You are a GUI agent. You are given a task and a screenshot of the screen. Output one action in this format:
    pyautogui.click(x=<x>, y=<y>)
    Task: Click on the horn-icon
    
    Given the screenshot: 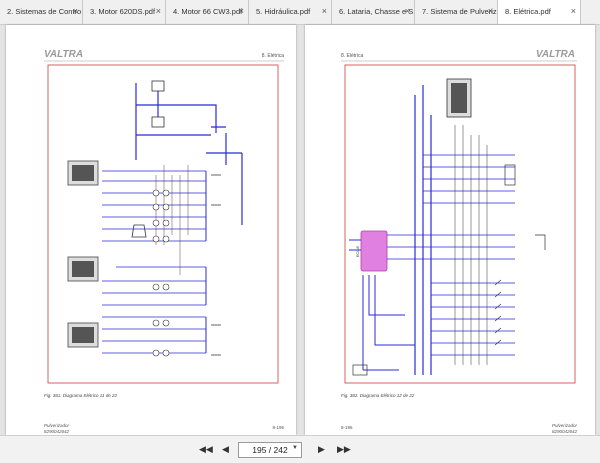 What is the action you would take?
    pyautogui.click(x=139, y=231)
    